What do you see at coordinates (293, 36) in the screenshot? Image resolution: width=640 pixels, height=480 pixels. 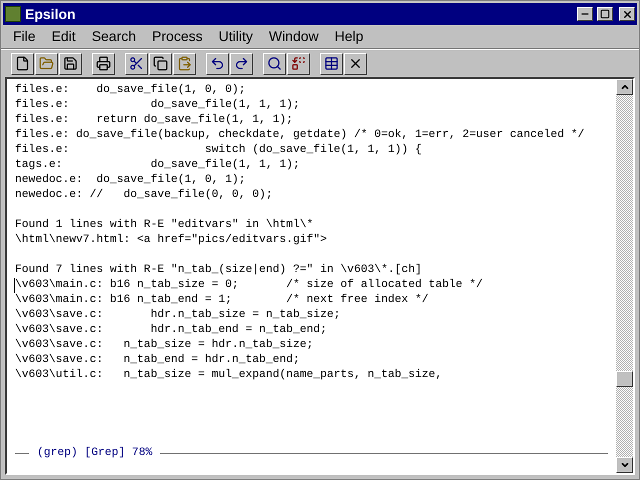 I see `menu-item: Window` at bounding box center [293, 36].